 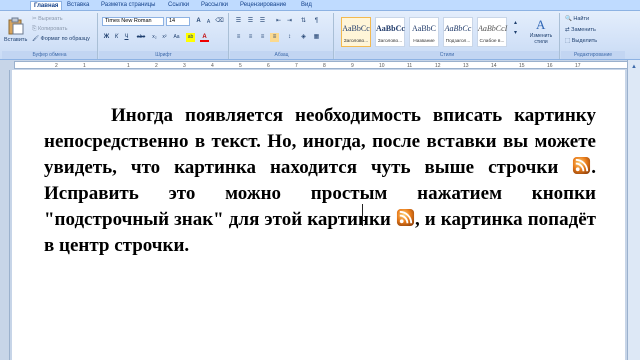 I want to click on clipboard-caption: Буфер обмена, so click(x=49, y=55).